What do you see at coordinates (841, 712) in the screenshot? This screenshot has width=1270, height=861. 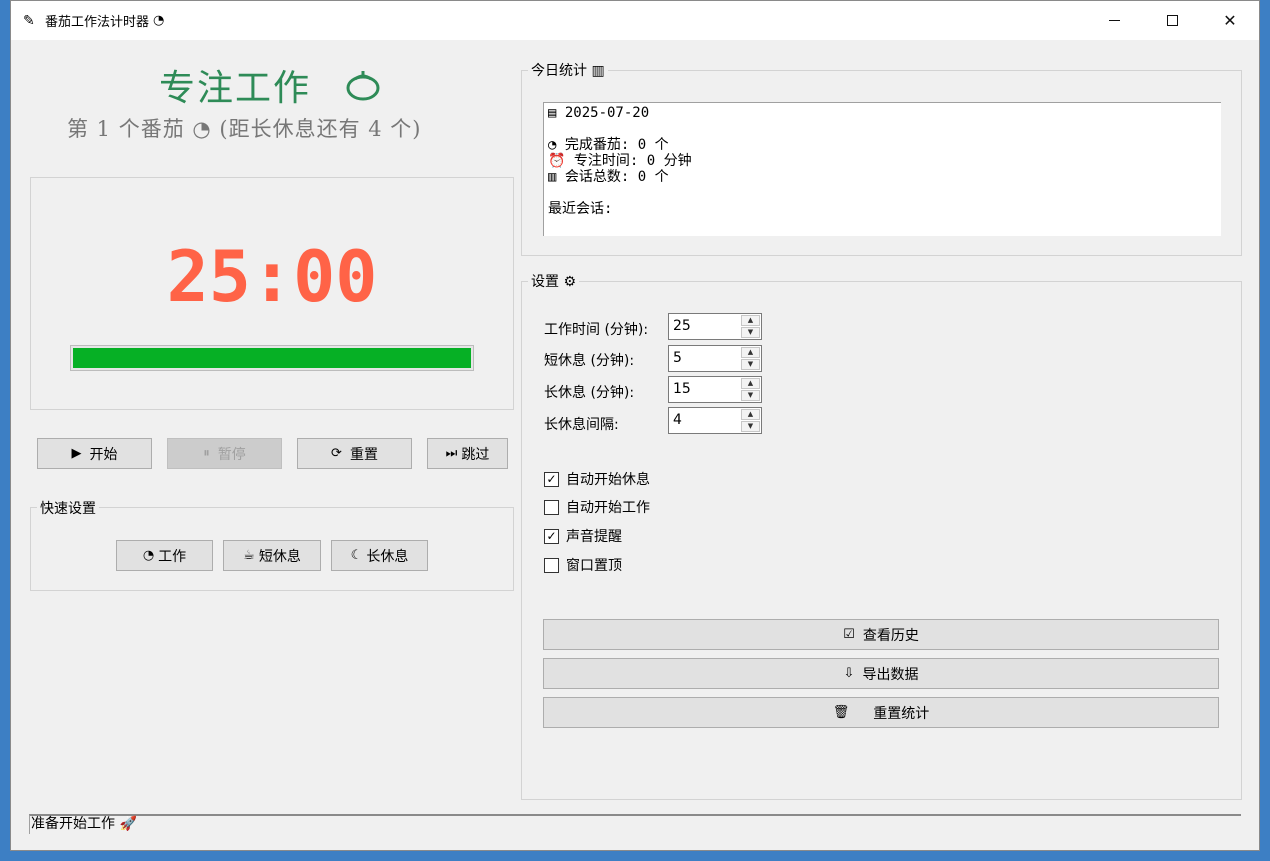 I see `trash-icon: 🗑` at bounding box center [841, 712].